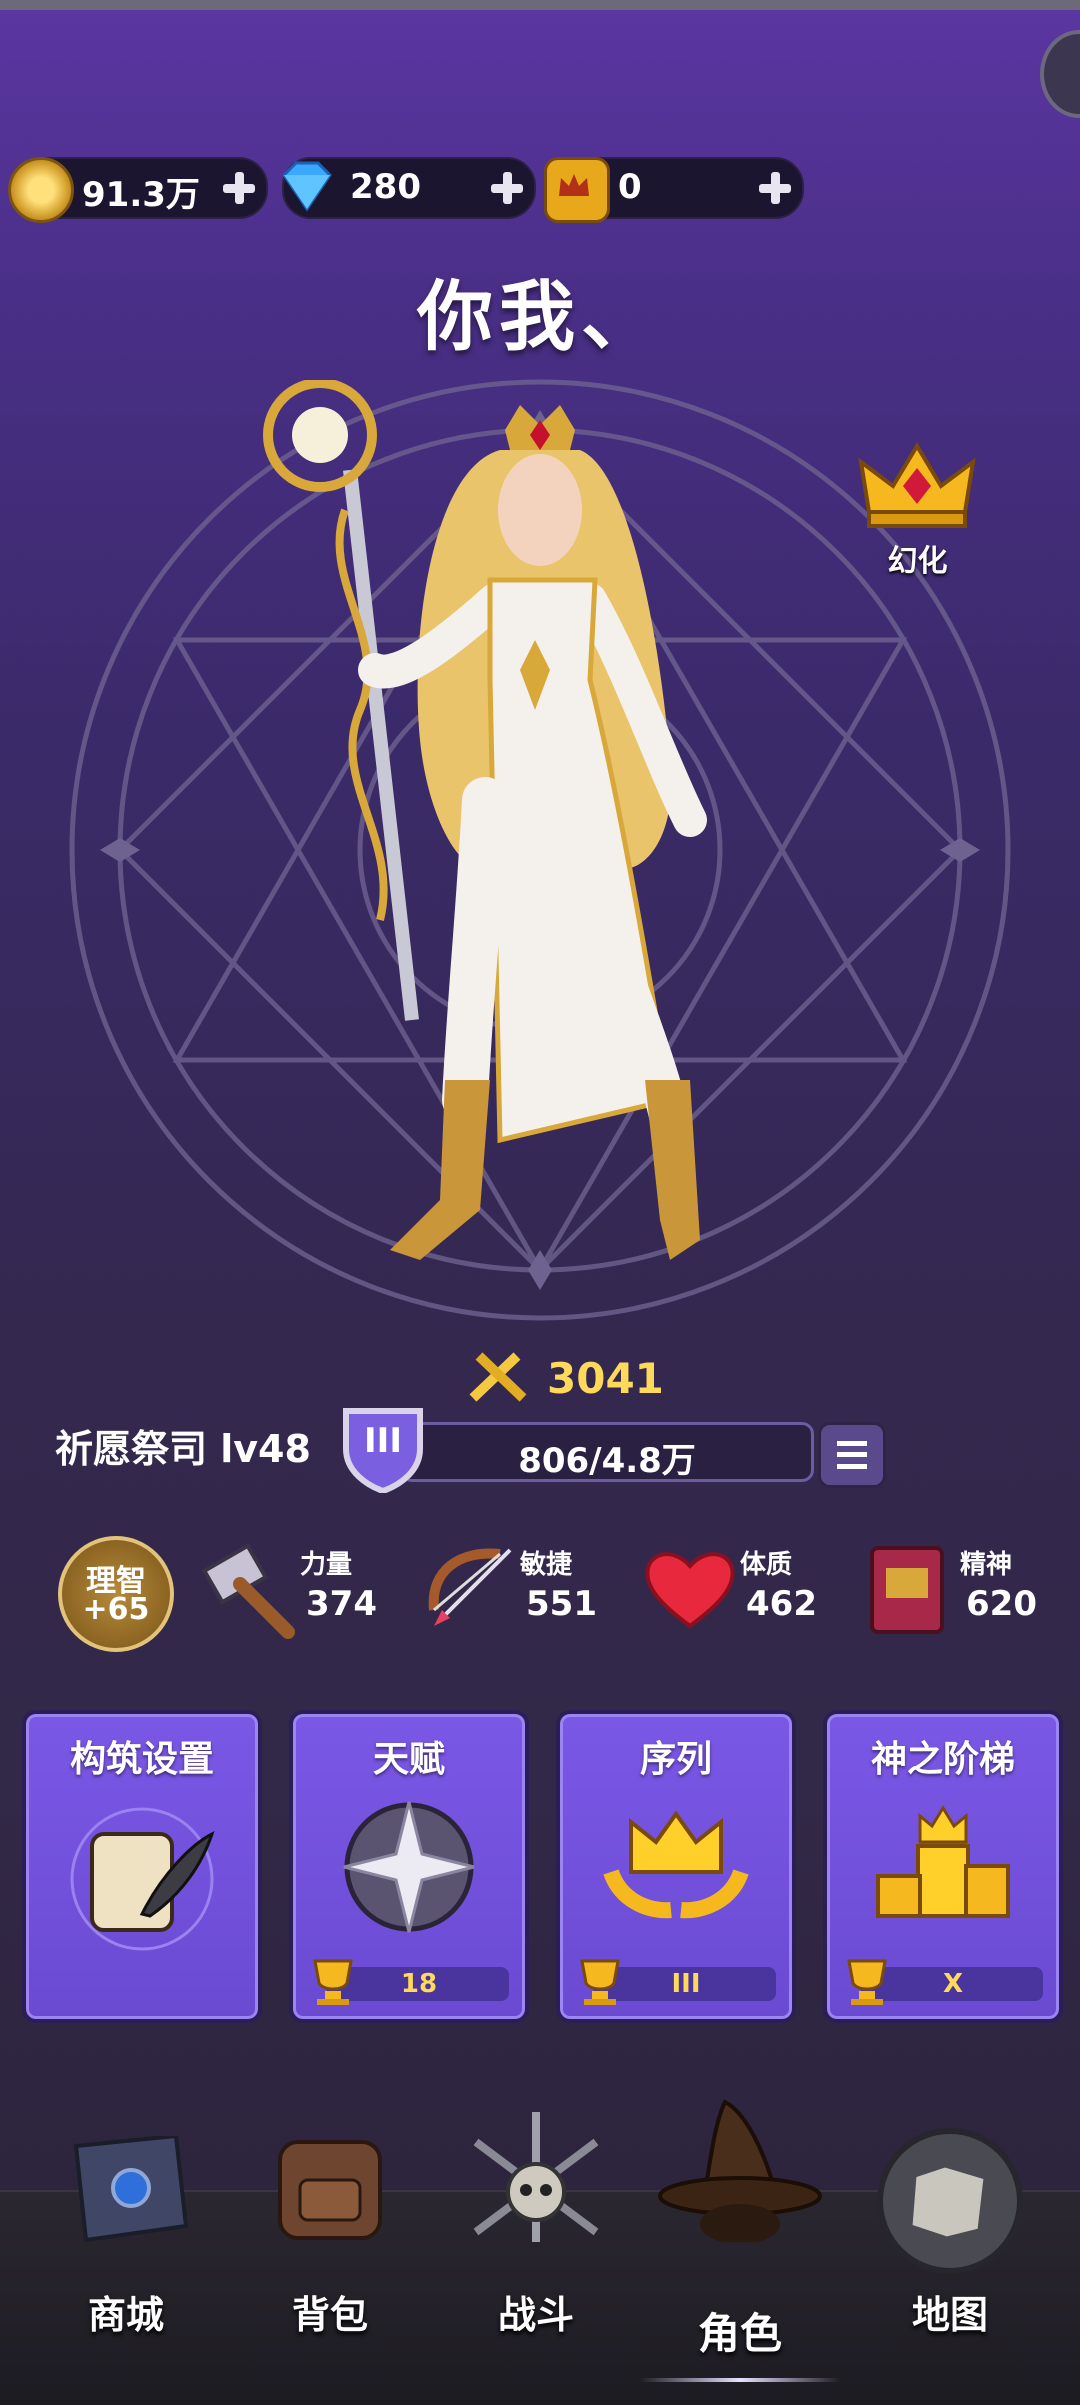 This screenshot has height=2405, width=1080. I want to click on sequence-title: 序列, so click(675, 1759).